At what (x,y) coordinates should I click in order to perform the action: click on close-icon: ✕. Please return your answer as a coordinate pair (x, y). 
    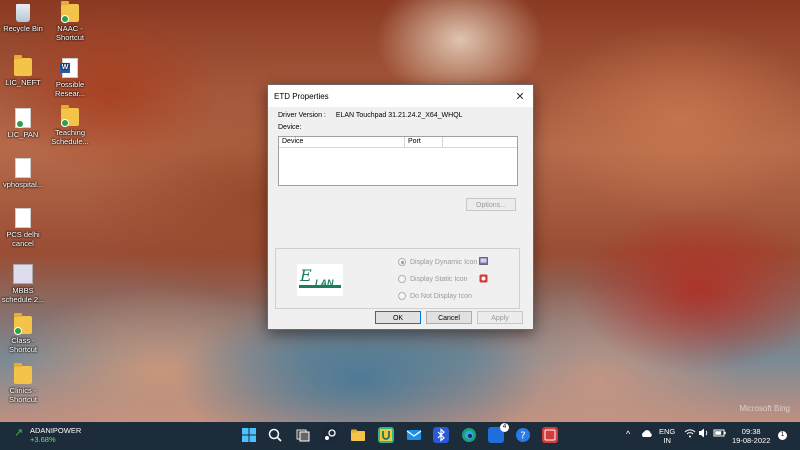
    Looking at the image, I should click on (520, 96).